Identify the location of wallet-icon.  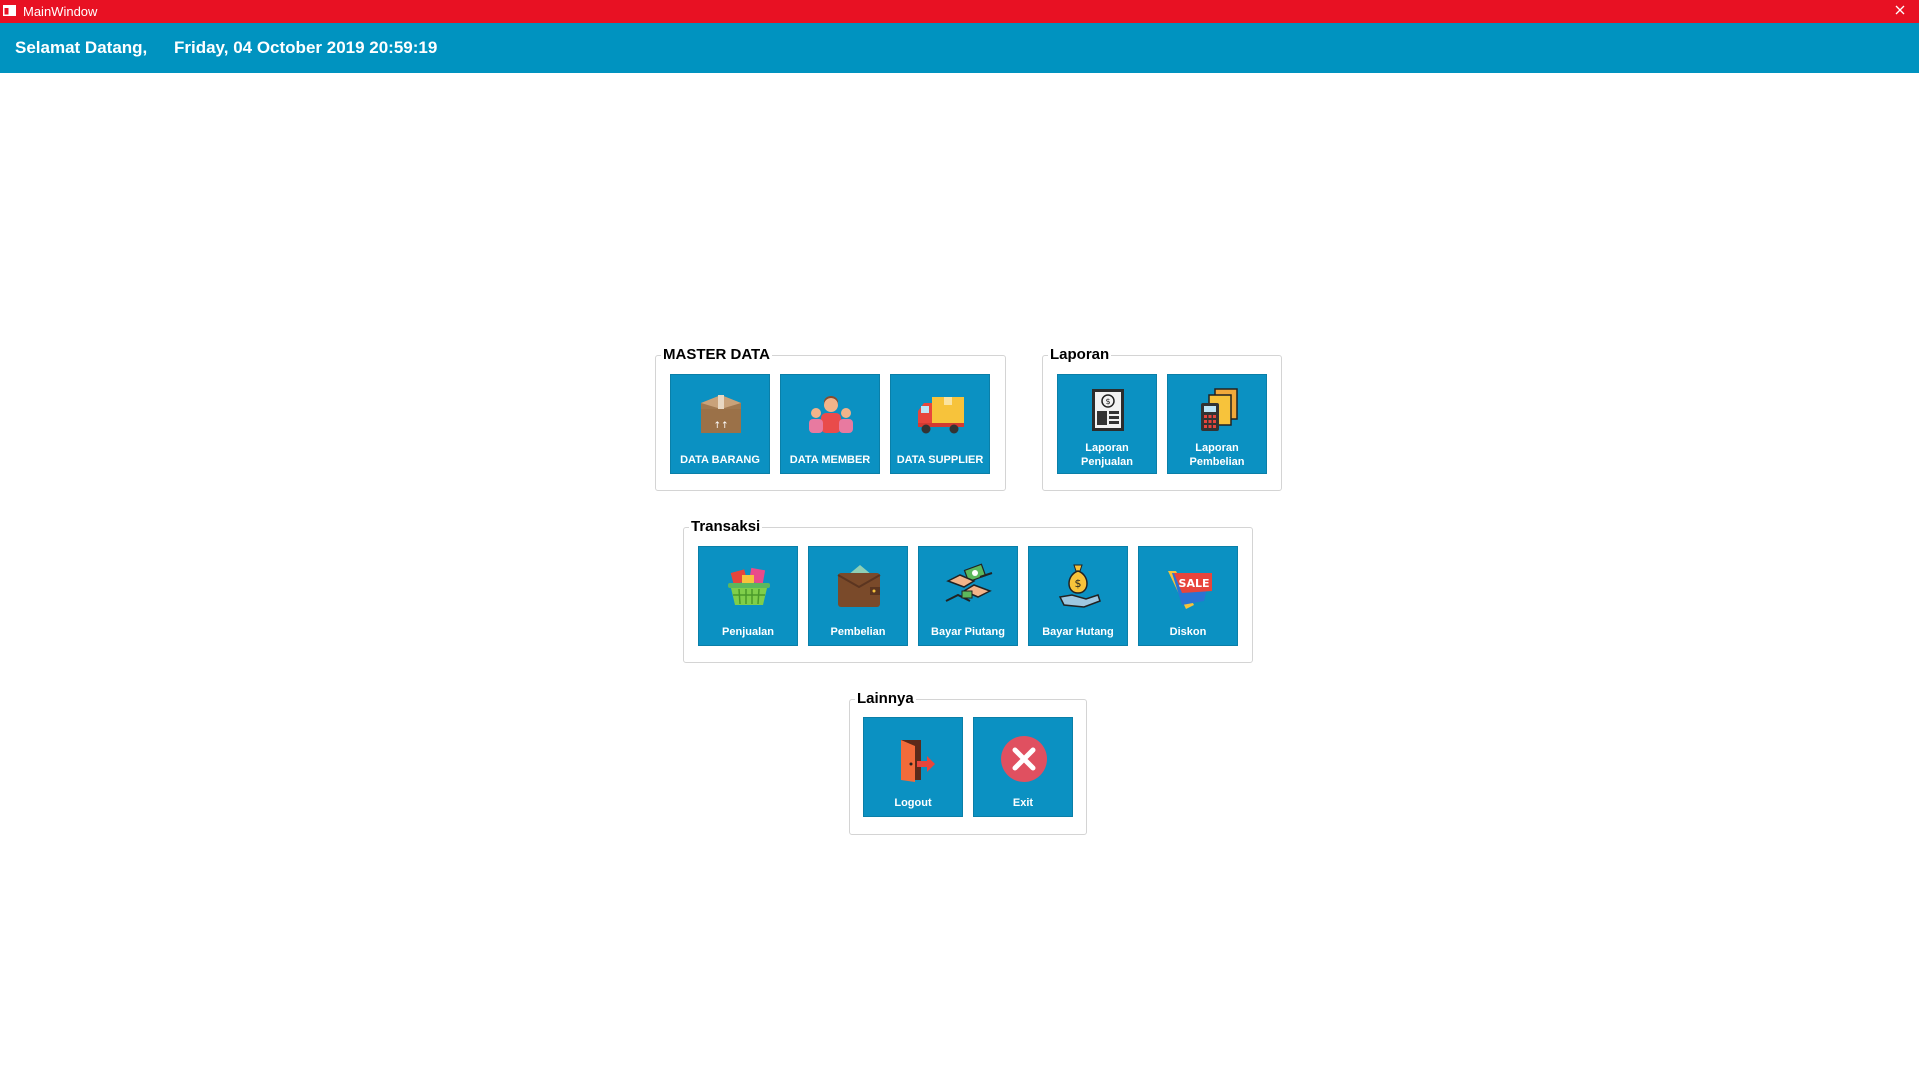
(859, 586).